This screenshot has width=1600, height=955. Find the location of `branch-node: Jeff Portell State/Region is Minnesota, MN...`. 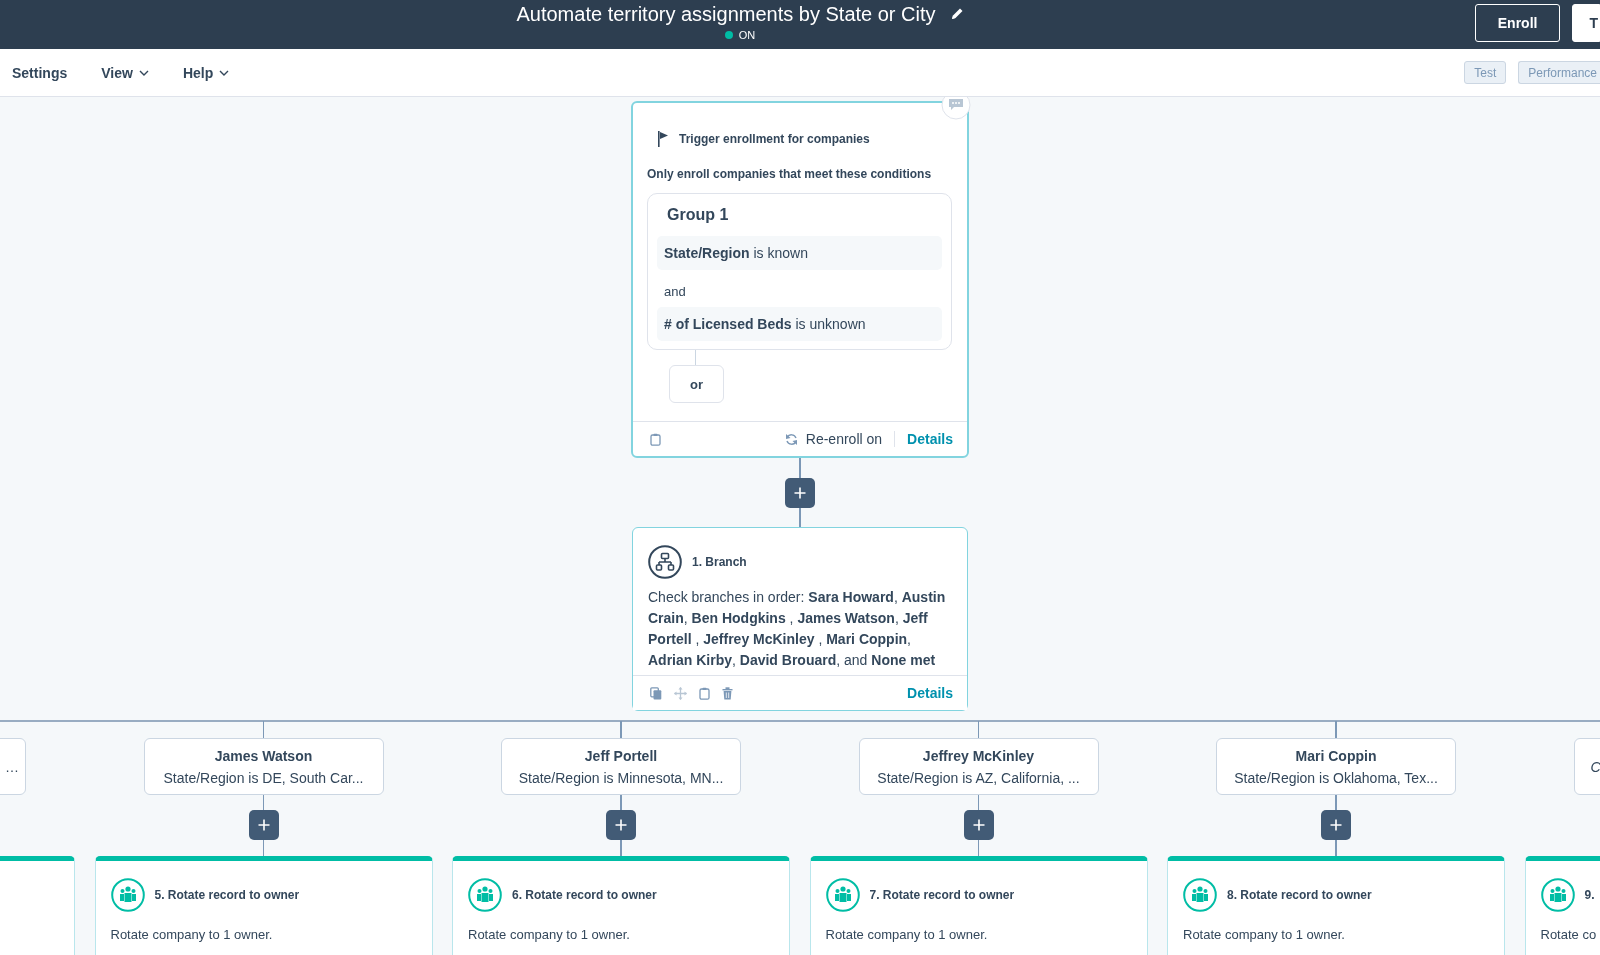

branch-node: Jeff Portell State/Region is Minnesota, MN... is located at coordinates (621, 766).